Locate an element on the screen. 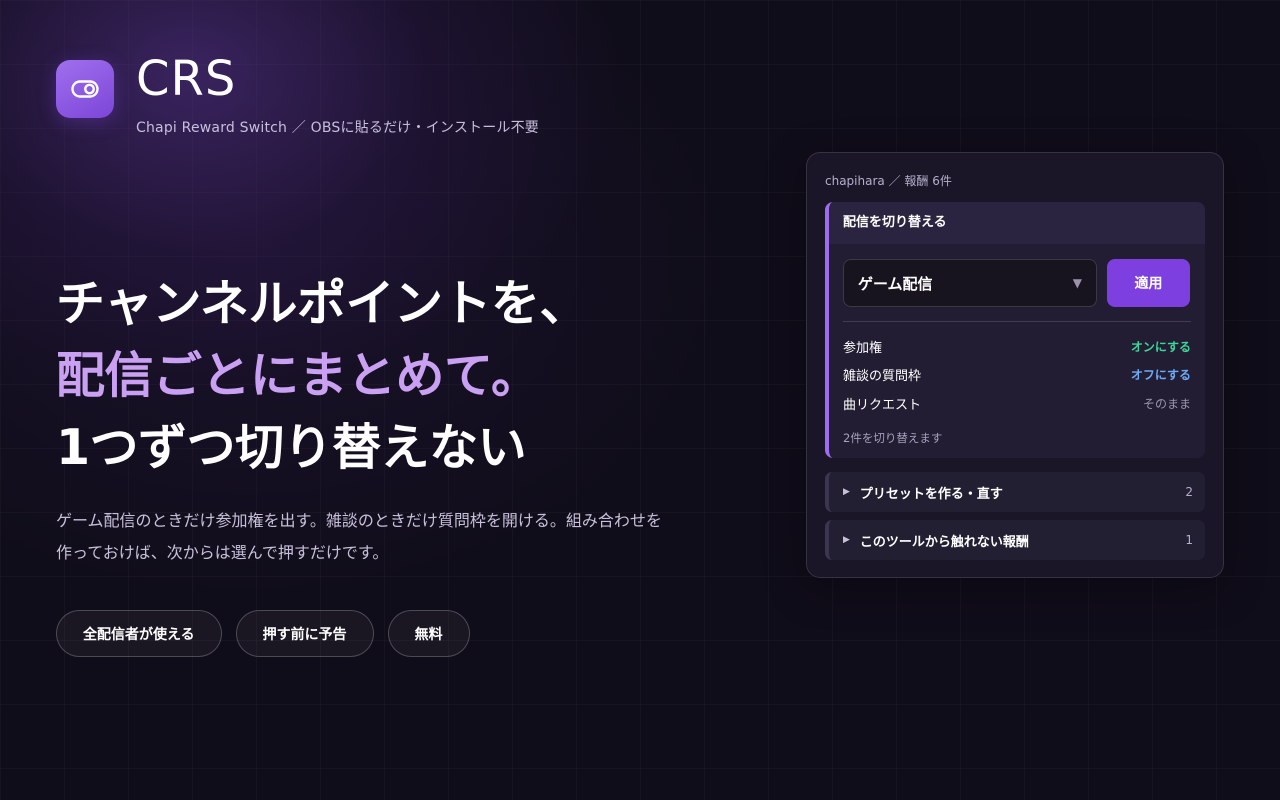  change-name: 雑談の質問枠 is located at coordinates (882, 377).